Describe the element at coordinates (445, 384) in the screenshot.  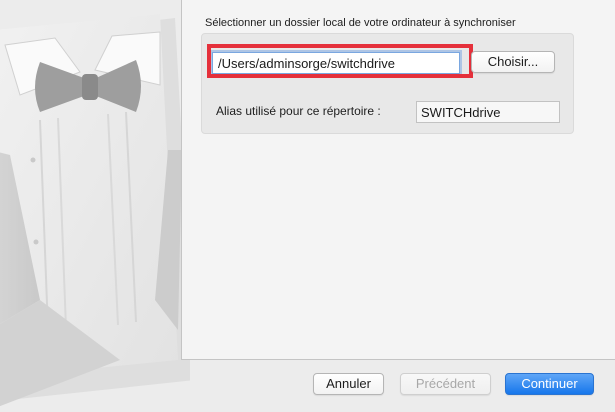
I see `previous-button: Précédent` at that location.